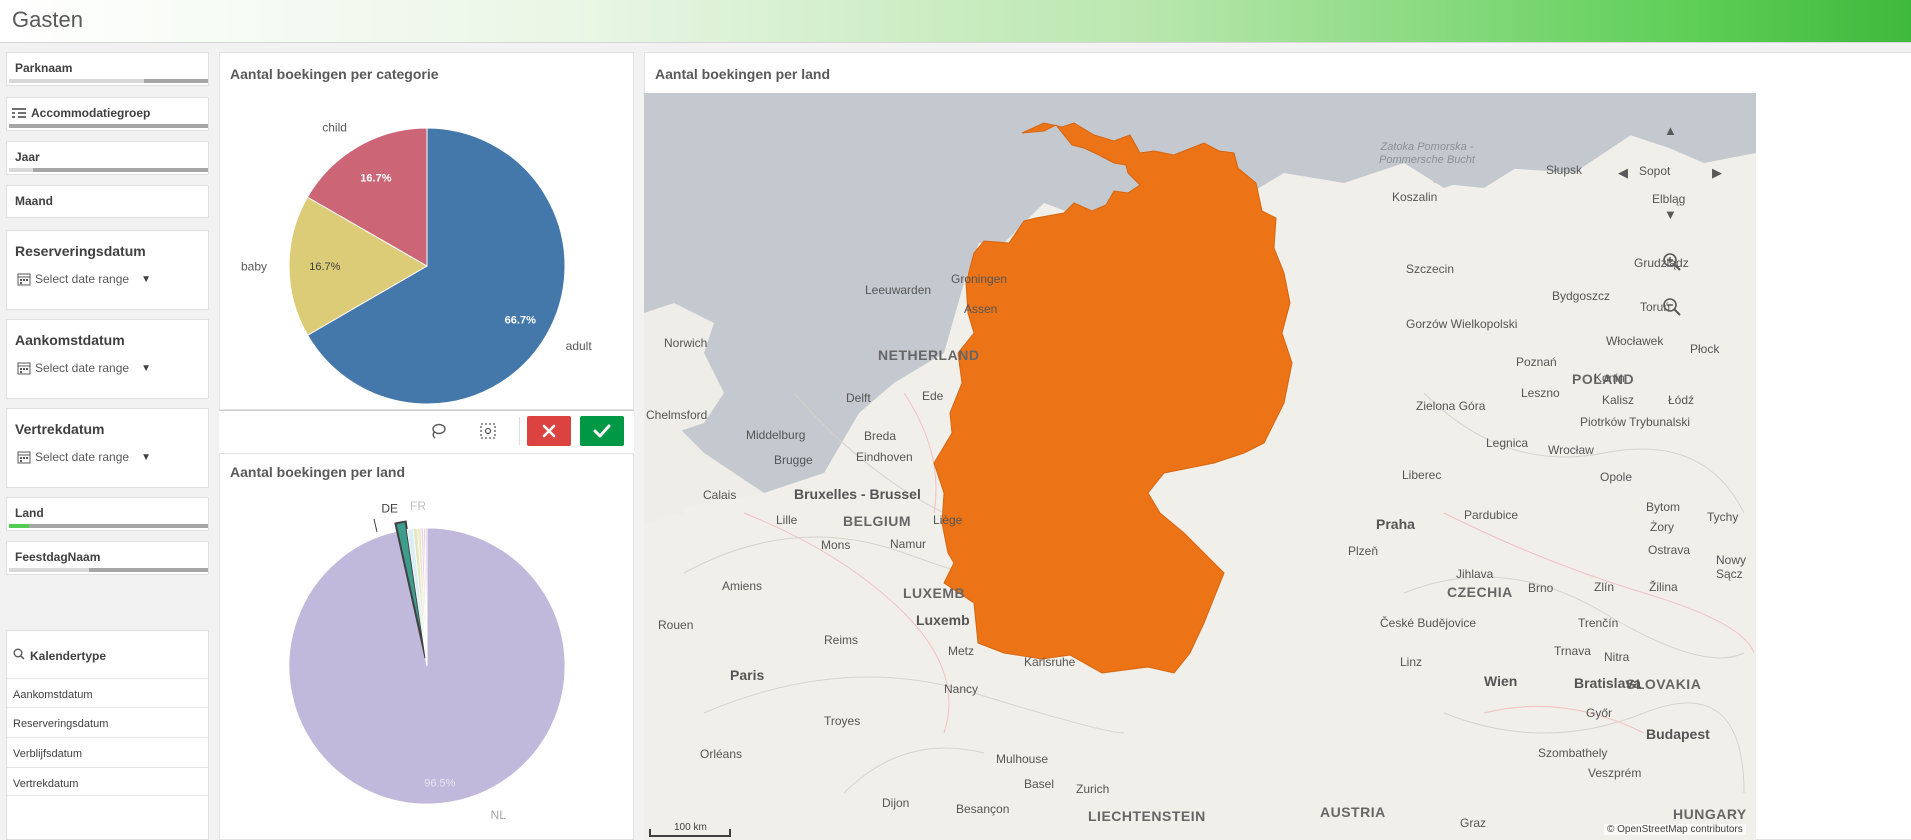 The width and height of the screenshot is (1911, 840). What do you see at coordinates (1705, 349) in the screenshot?
I see `map-city-label: Płock` at bounding box center [1705, 349].